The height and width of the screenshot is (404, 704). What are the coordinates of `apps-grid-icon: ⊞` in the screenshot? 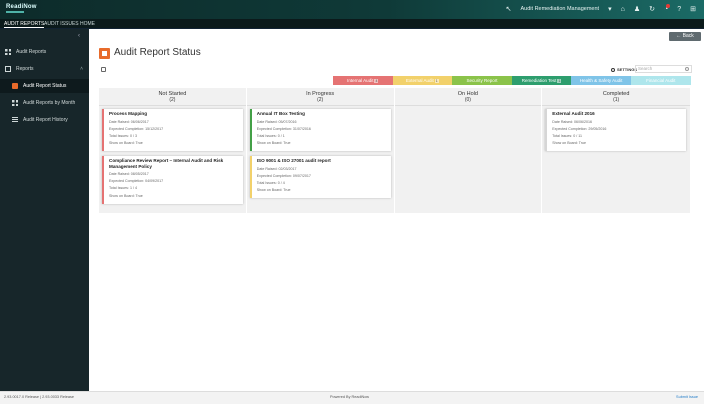 It's located at (693, 9).